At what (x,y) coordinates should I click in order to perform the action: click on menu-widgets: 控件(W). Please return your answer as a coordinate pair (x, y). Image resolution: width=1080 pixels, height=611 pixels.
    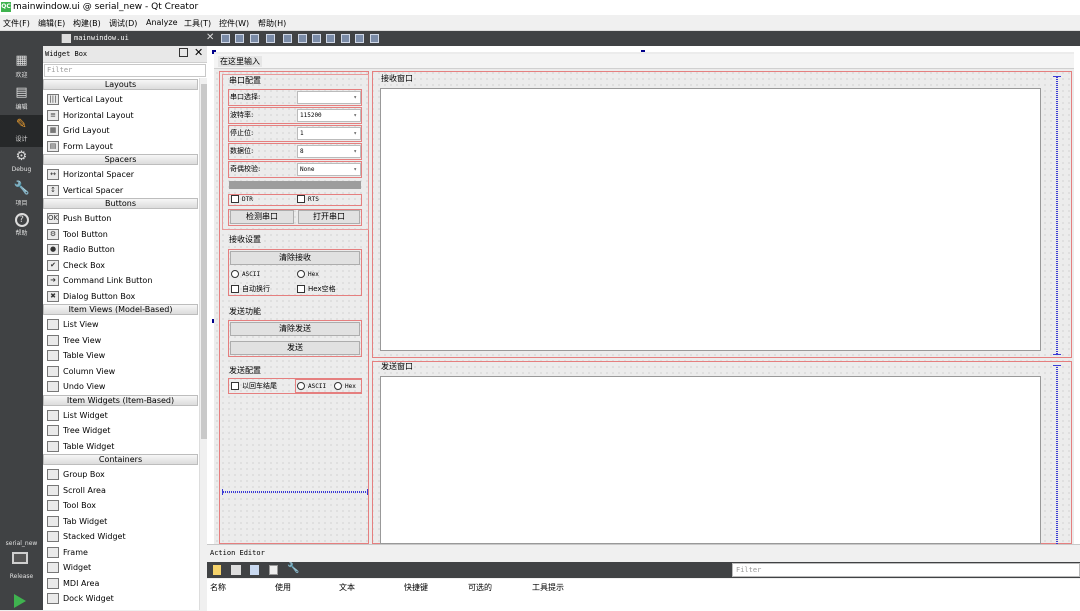
    Looking at the image, I should click on (234, 23).